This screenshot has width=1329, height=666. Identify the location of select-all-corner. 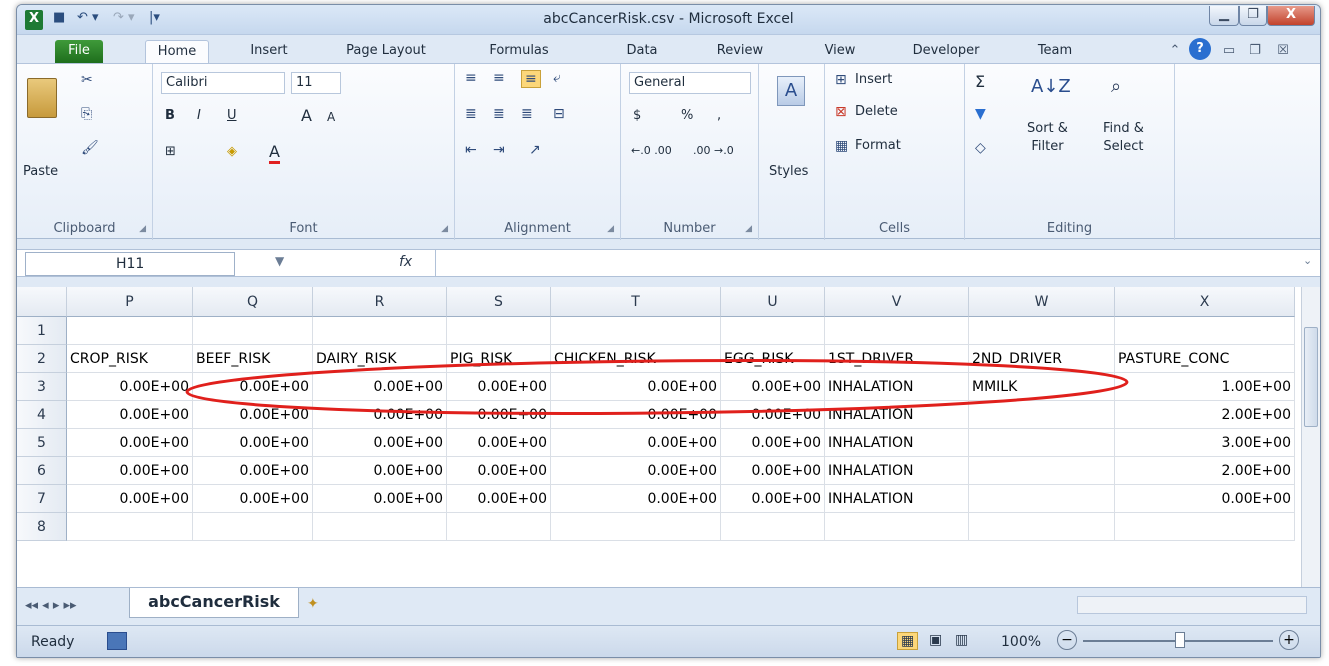
(42, 302).